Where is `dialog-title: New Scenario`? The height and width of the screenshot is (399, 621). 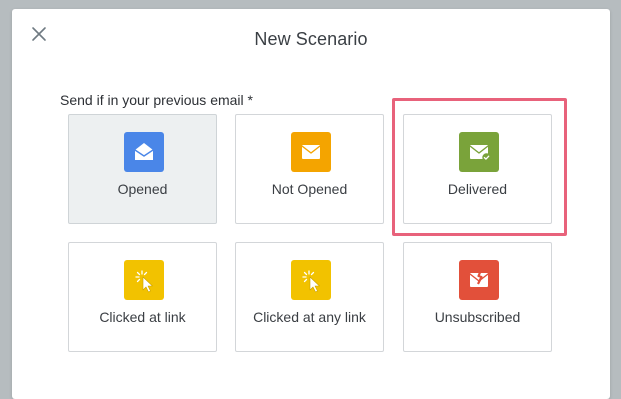
dialog-title: New Scenario is located at coordinates (311, 39).